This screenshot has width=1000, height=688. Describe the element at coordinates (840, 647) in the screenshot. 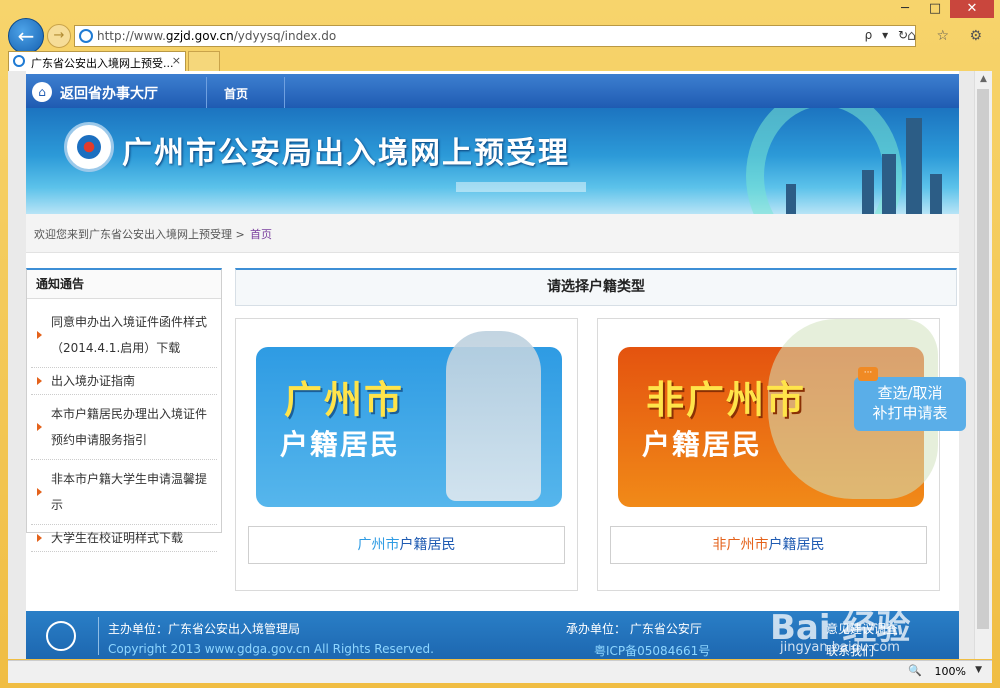

I see `watermark-url: jingyan.baidu.com` at that location.